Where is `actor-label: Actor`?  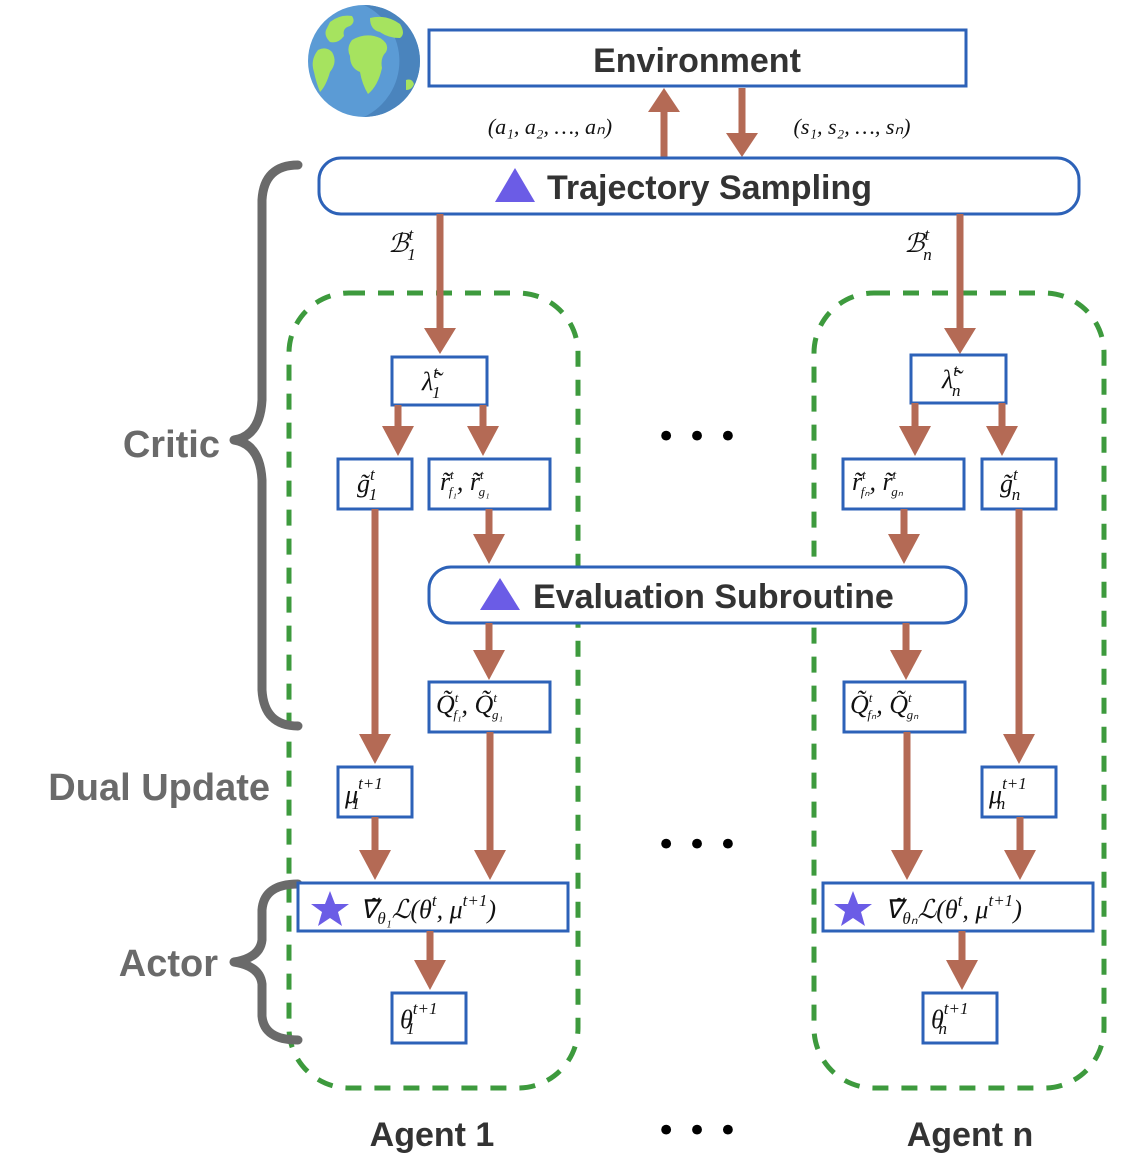 actor-label: Actor is located at coordinates (168, 964).